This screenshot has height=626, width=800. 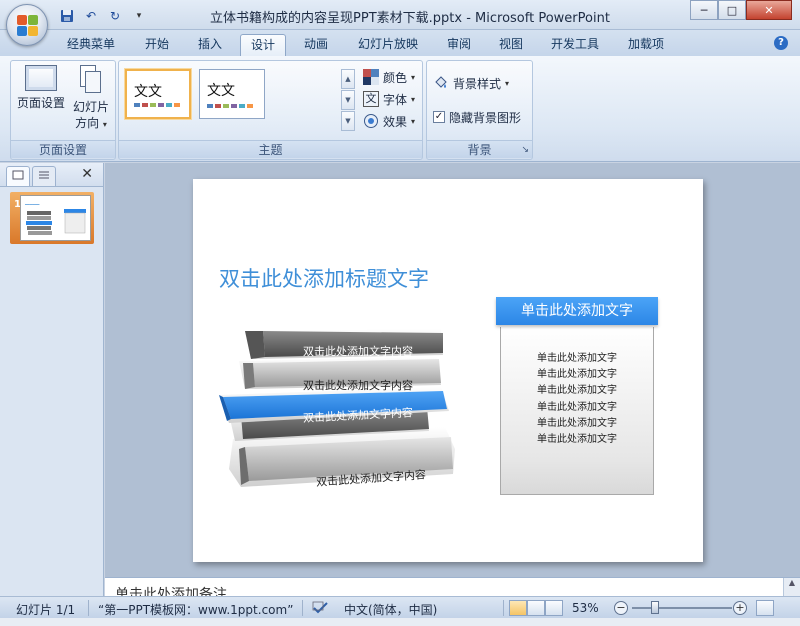 I want to click on help-icon: ?, so click(x=781, y=43).